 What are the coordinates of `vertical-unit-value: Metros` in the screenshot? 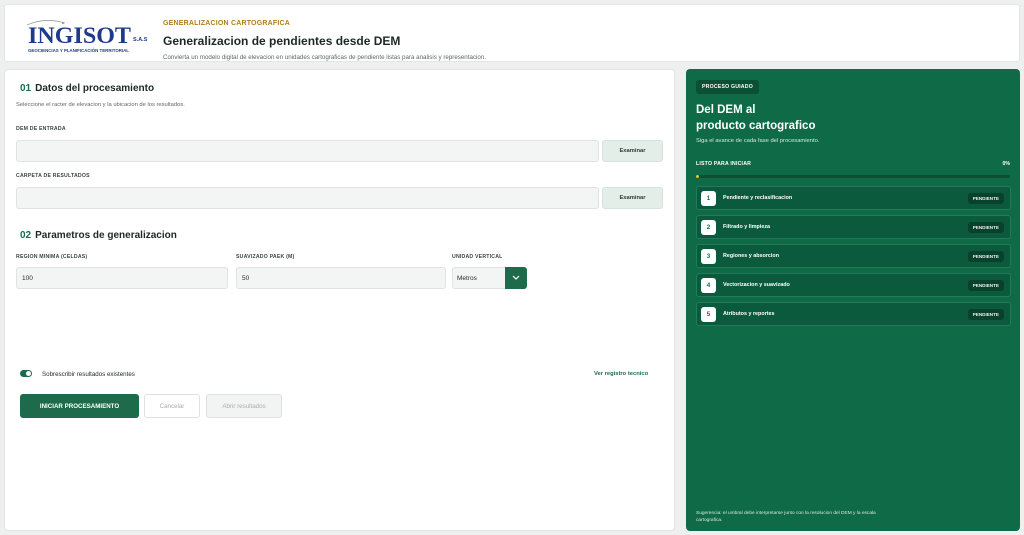 It's located at (467, 278).